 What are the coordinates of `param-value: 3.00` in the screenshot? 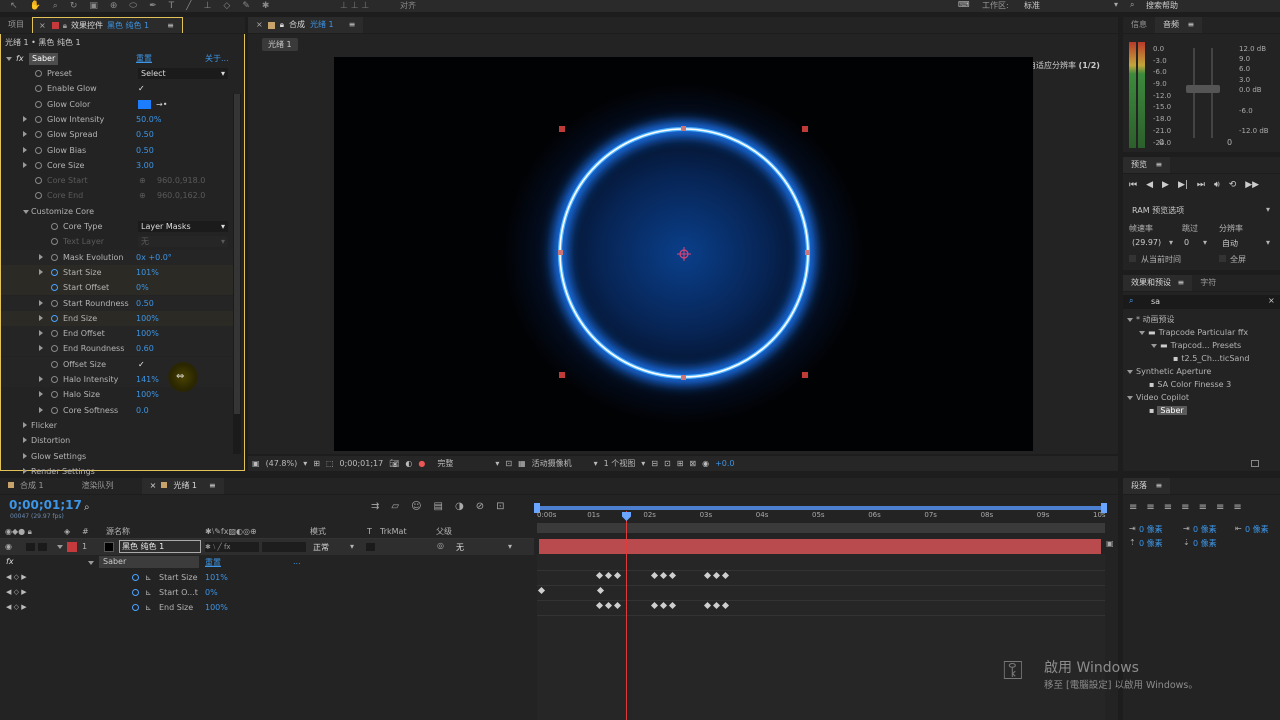 It's located at (145, 165).